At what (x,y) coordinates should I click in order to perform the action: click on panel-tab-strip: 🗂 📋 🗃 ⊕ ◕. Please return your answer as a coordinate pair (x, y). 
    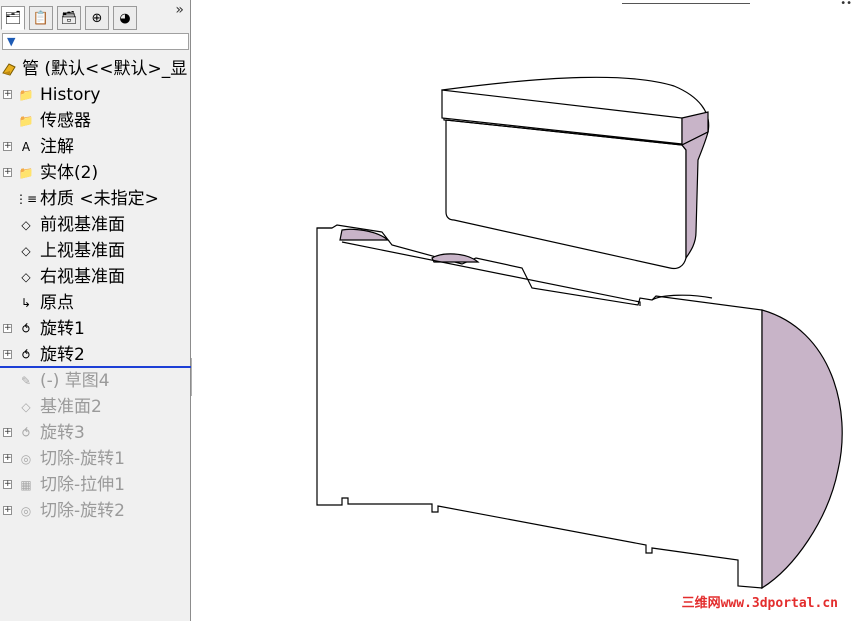
    Looking at the image, I should click on (95, 19).